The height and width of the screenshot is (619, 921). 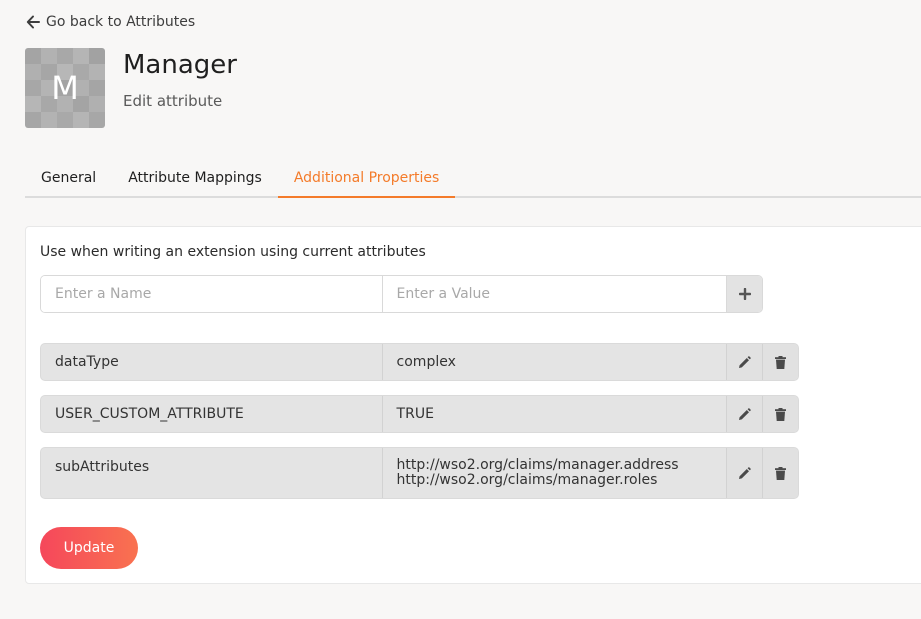 What do you see at coordinates (89, 548) in the screenshot?
I see `update-button: Update` at bounding box center [89, 548].